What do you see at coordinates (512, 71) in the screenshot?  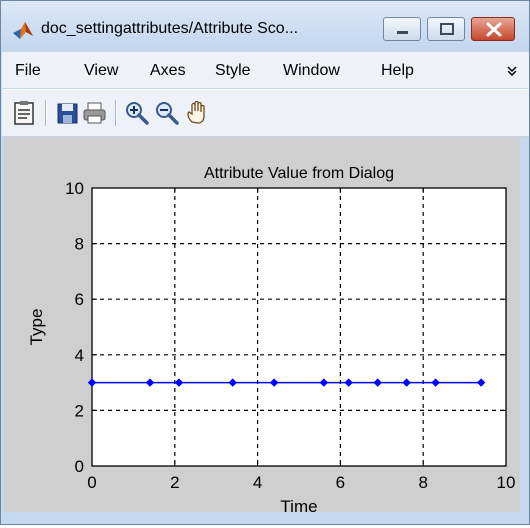 I see `chevron-double-down-icon` at bounding box center [512, 71].